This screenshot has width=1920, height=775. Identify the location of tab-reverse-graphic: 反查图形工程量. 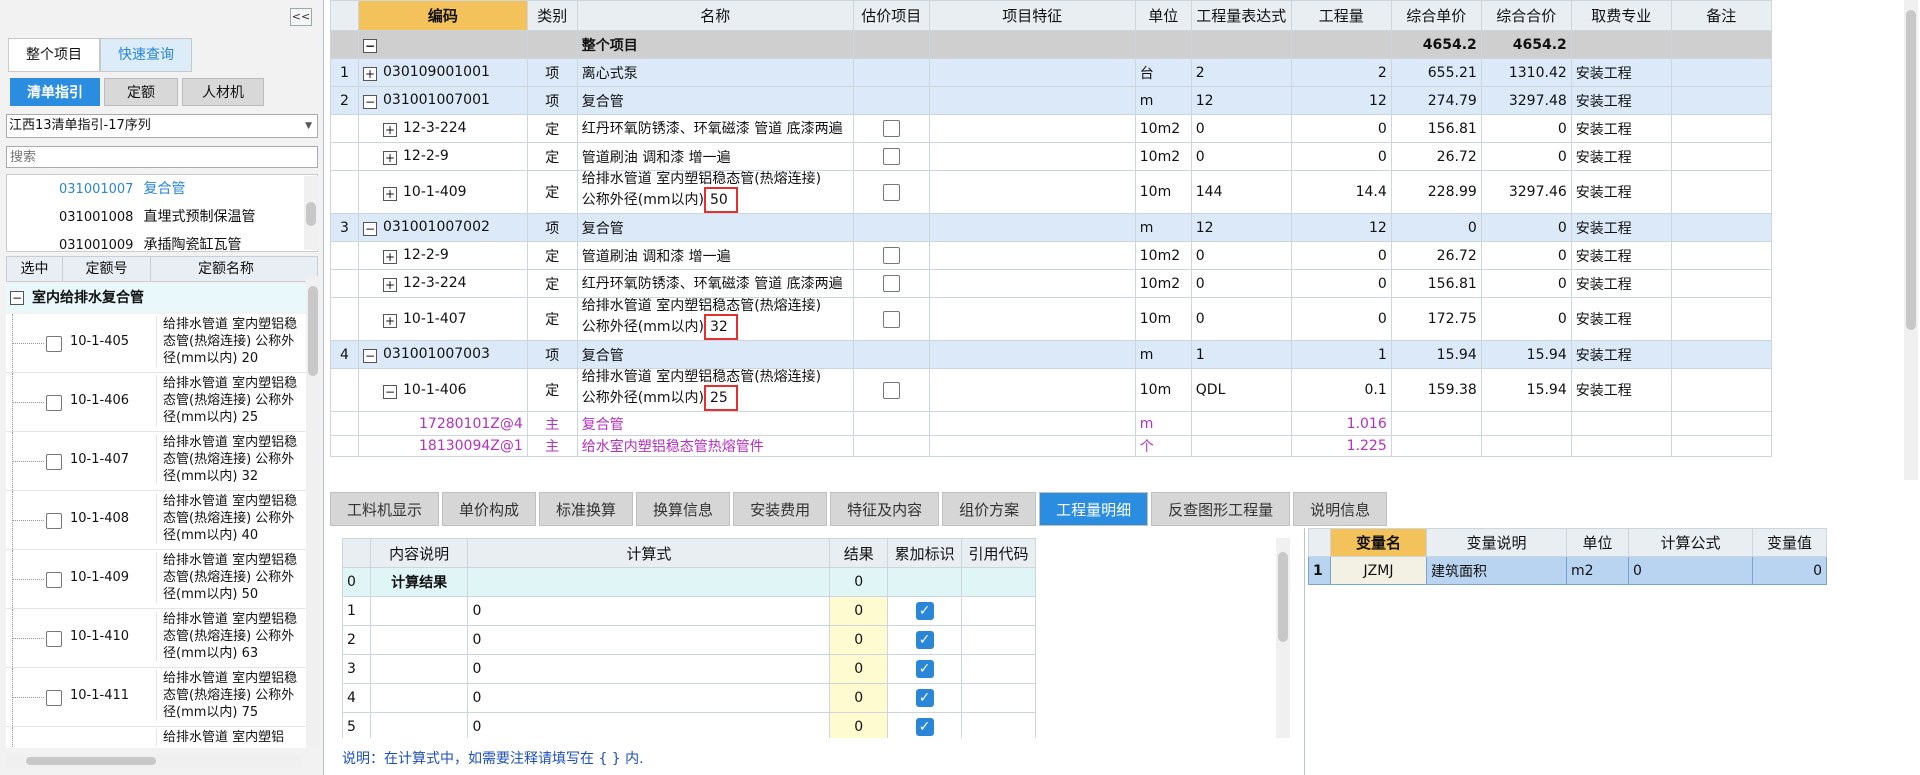
(1221, 509).